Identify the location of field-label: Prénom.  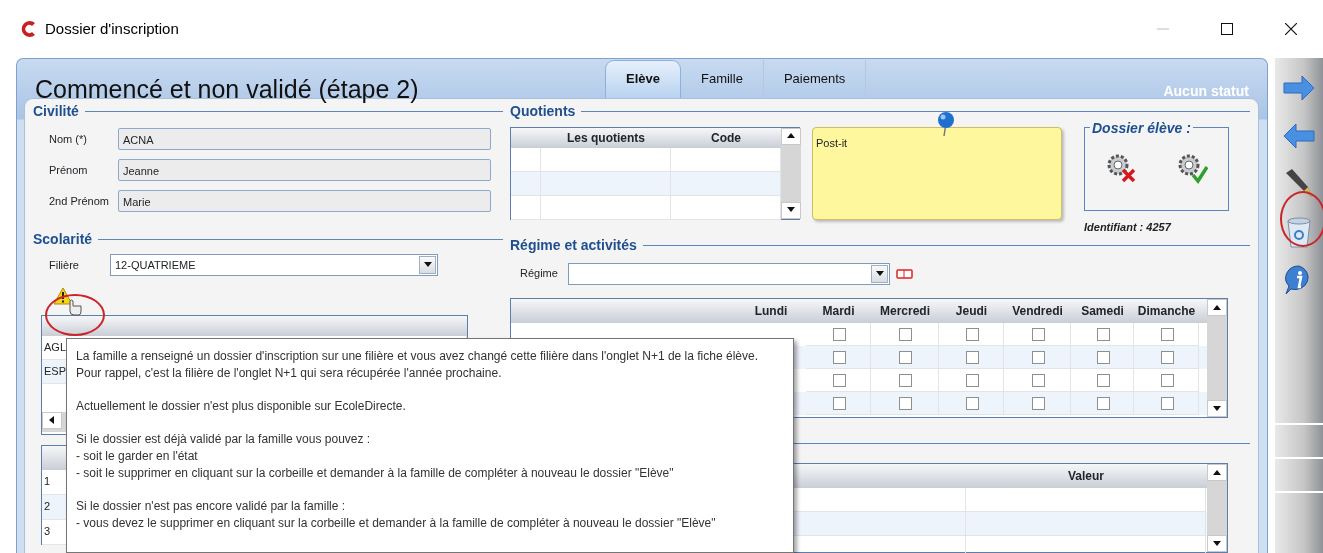
(68, 170).